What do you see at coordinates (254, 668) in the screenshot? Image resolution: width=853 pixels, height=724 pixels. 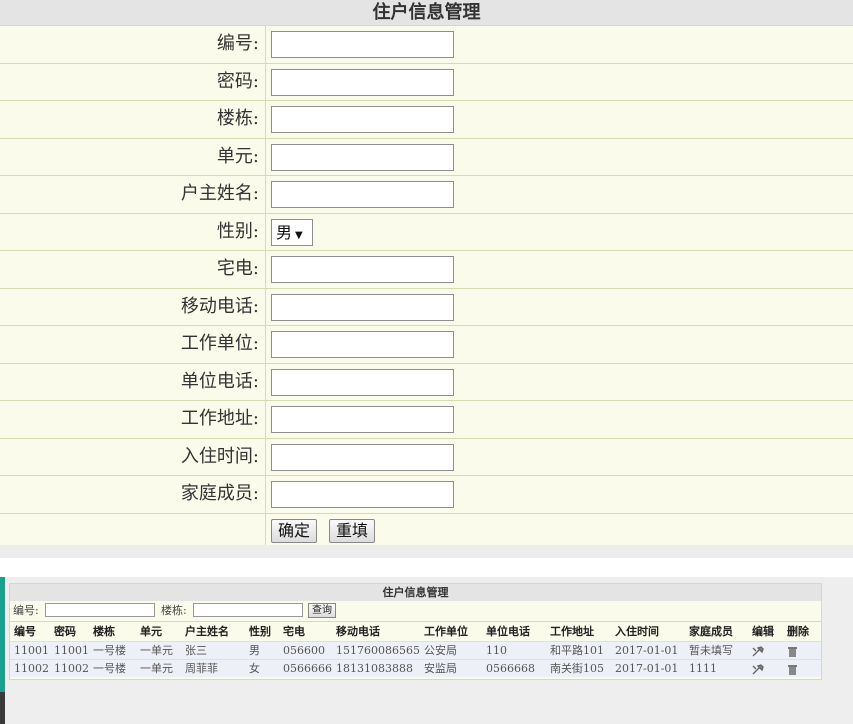 I see `cell-gender: 女` at bounding box center [254, 668].